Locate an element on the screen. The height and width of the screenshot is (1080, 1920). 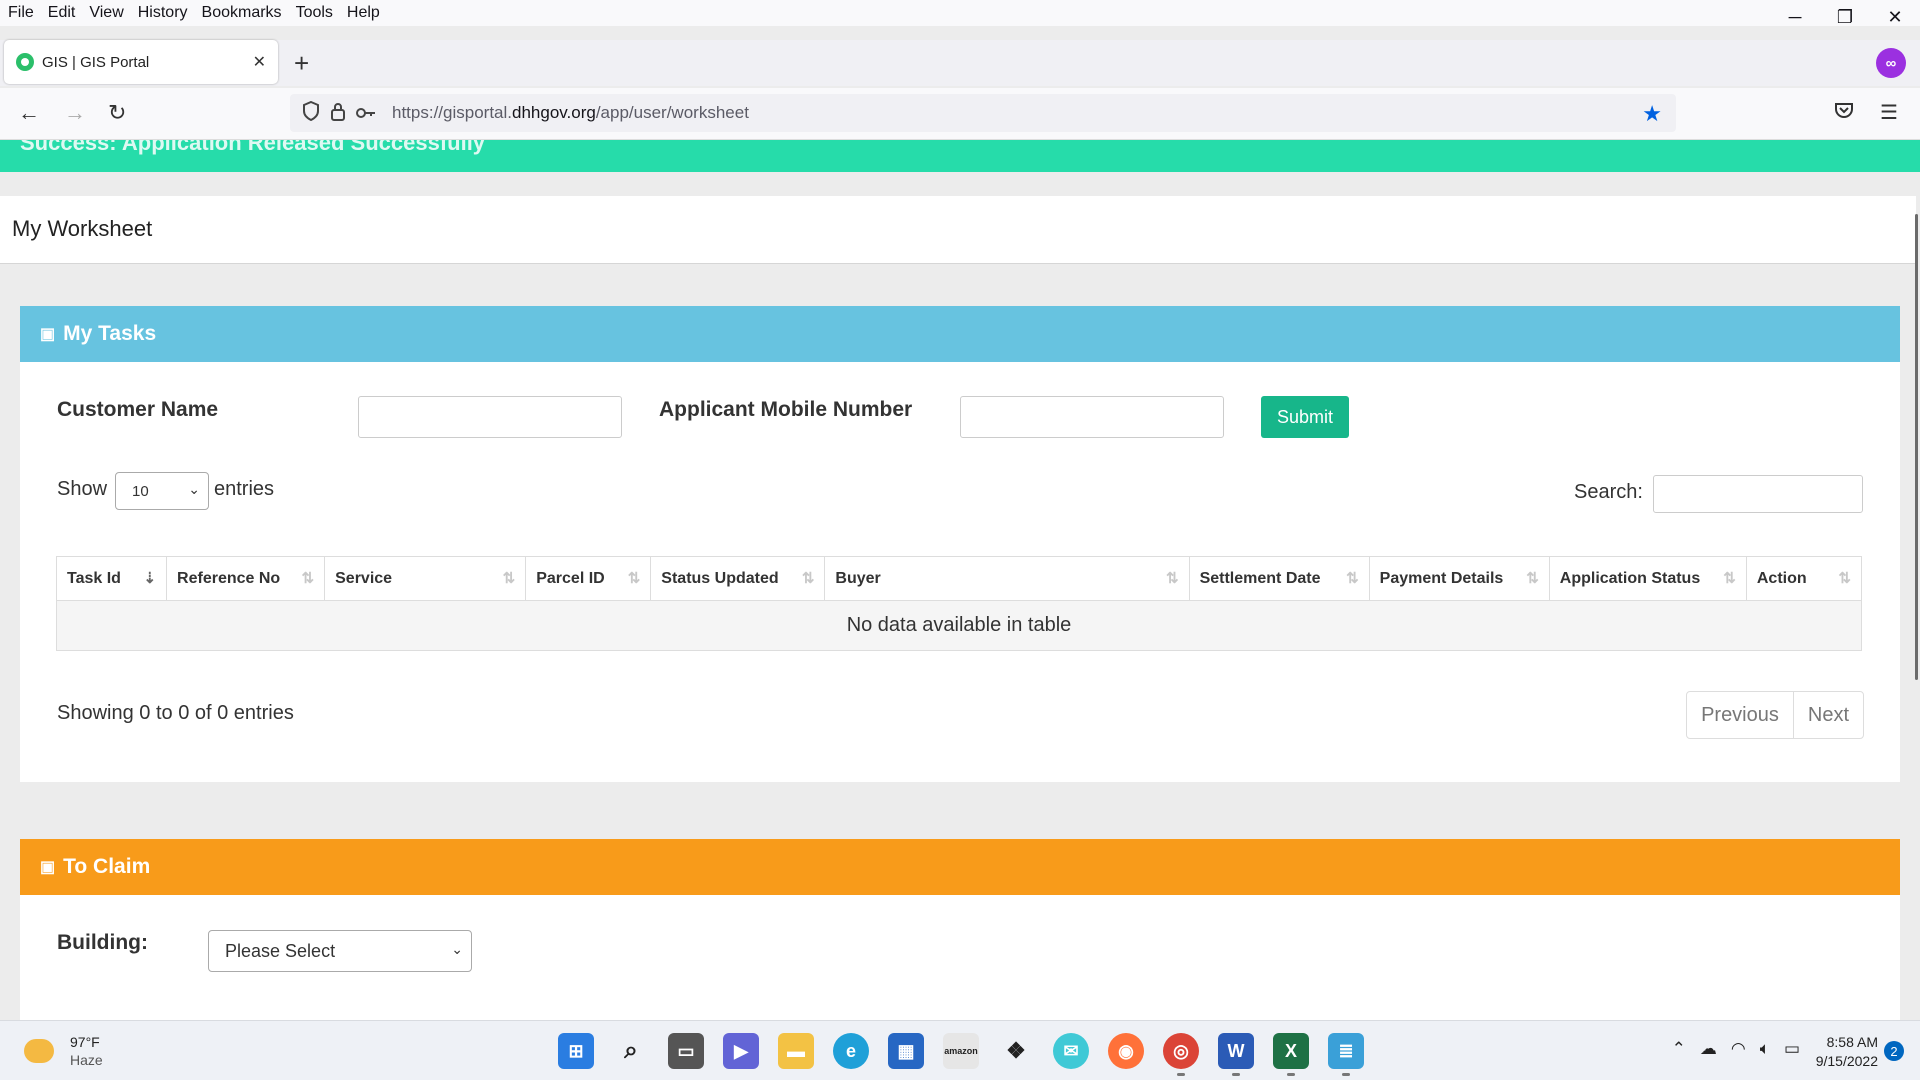
close-window-button: ✕ is located at coordinates (1895, 17).